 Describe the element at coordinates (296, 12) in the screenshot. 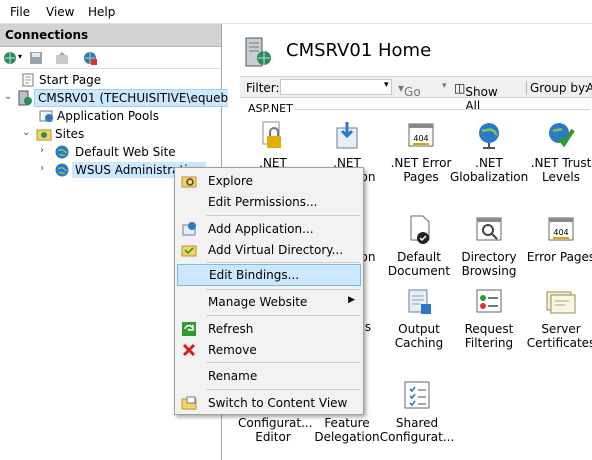

I see `menu-bar: File View Help` at that location.